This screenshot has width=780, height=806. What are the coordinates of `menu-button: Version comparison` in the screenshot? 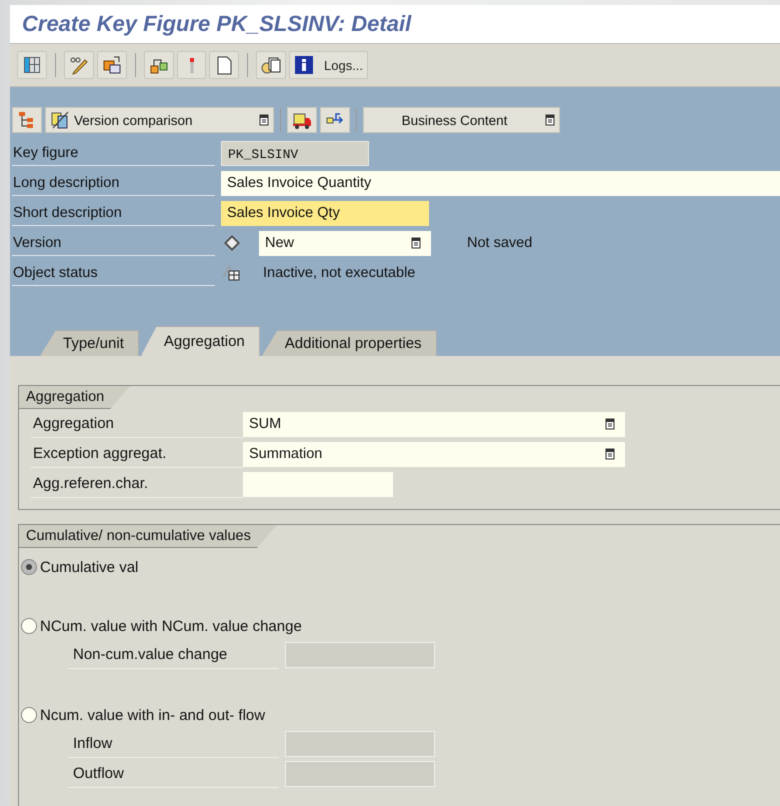 It's located at (159, 120).